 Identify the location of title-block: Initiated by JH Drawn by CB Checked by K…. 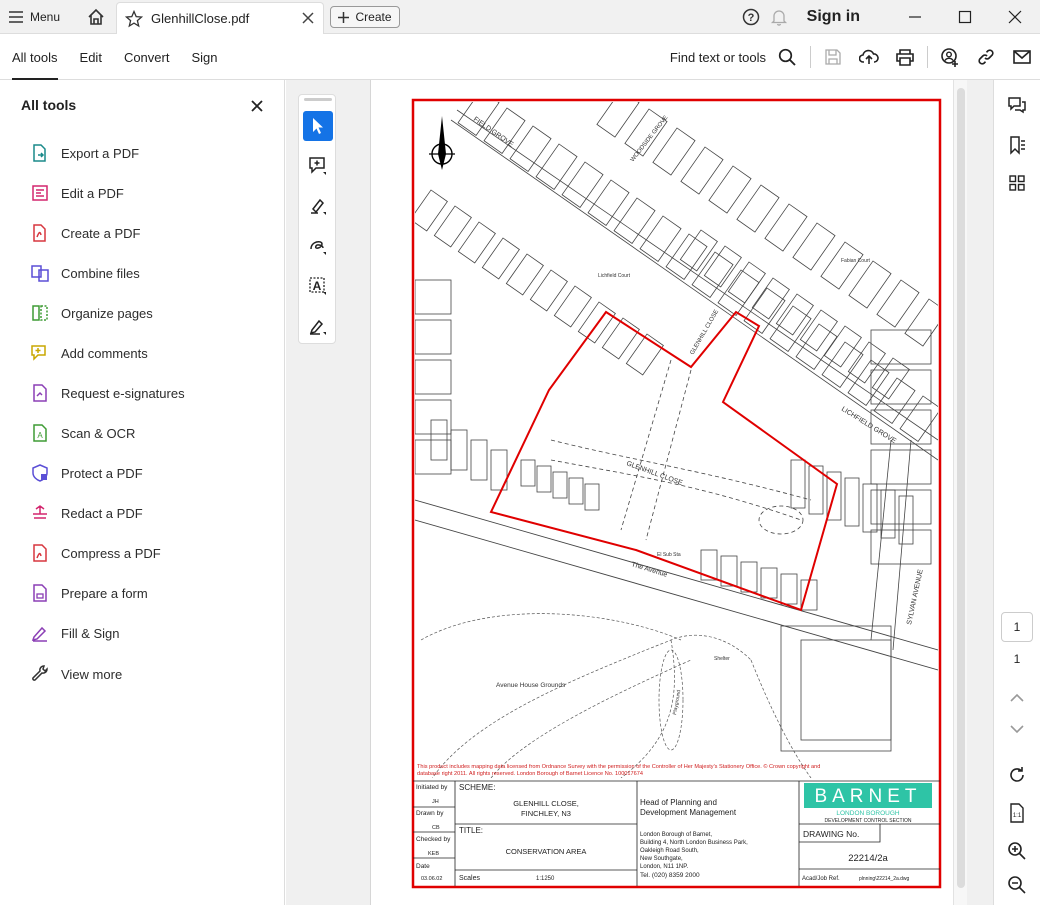
(676, 833).